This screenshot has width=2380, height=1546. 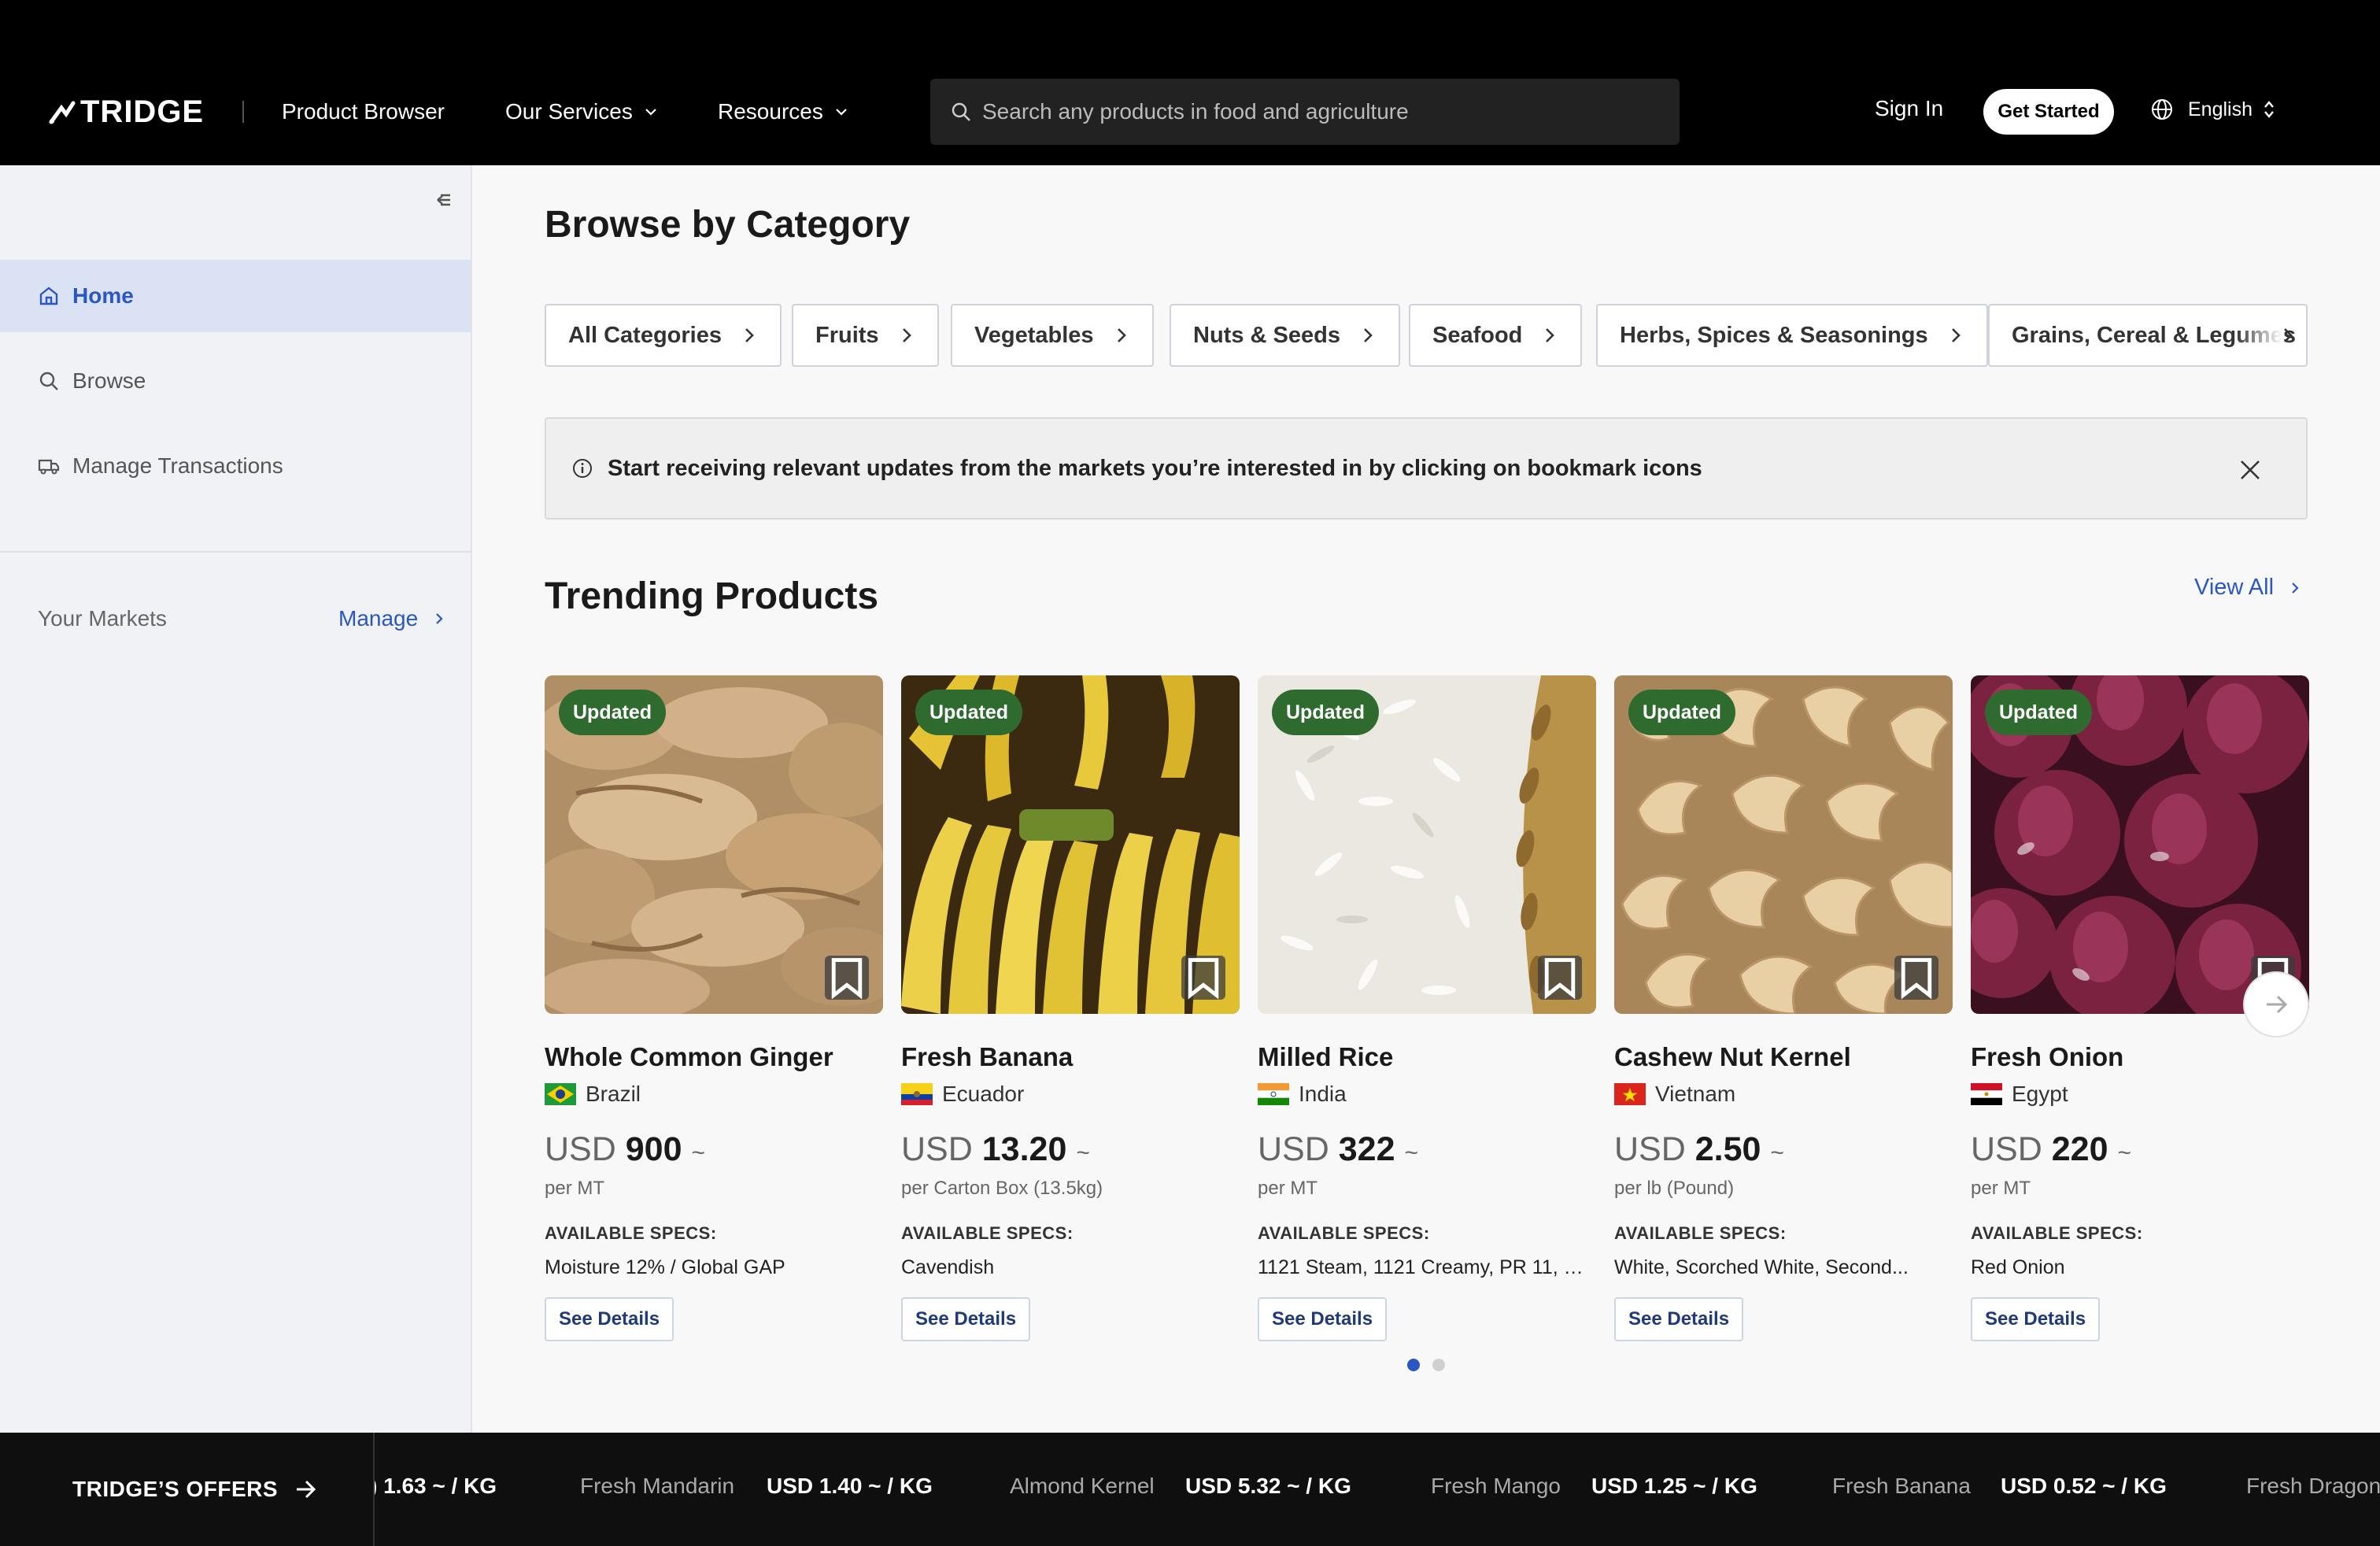 I want to click on product-name: Milled Rice, so click(x=1325, y=1057).